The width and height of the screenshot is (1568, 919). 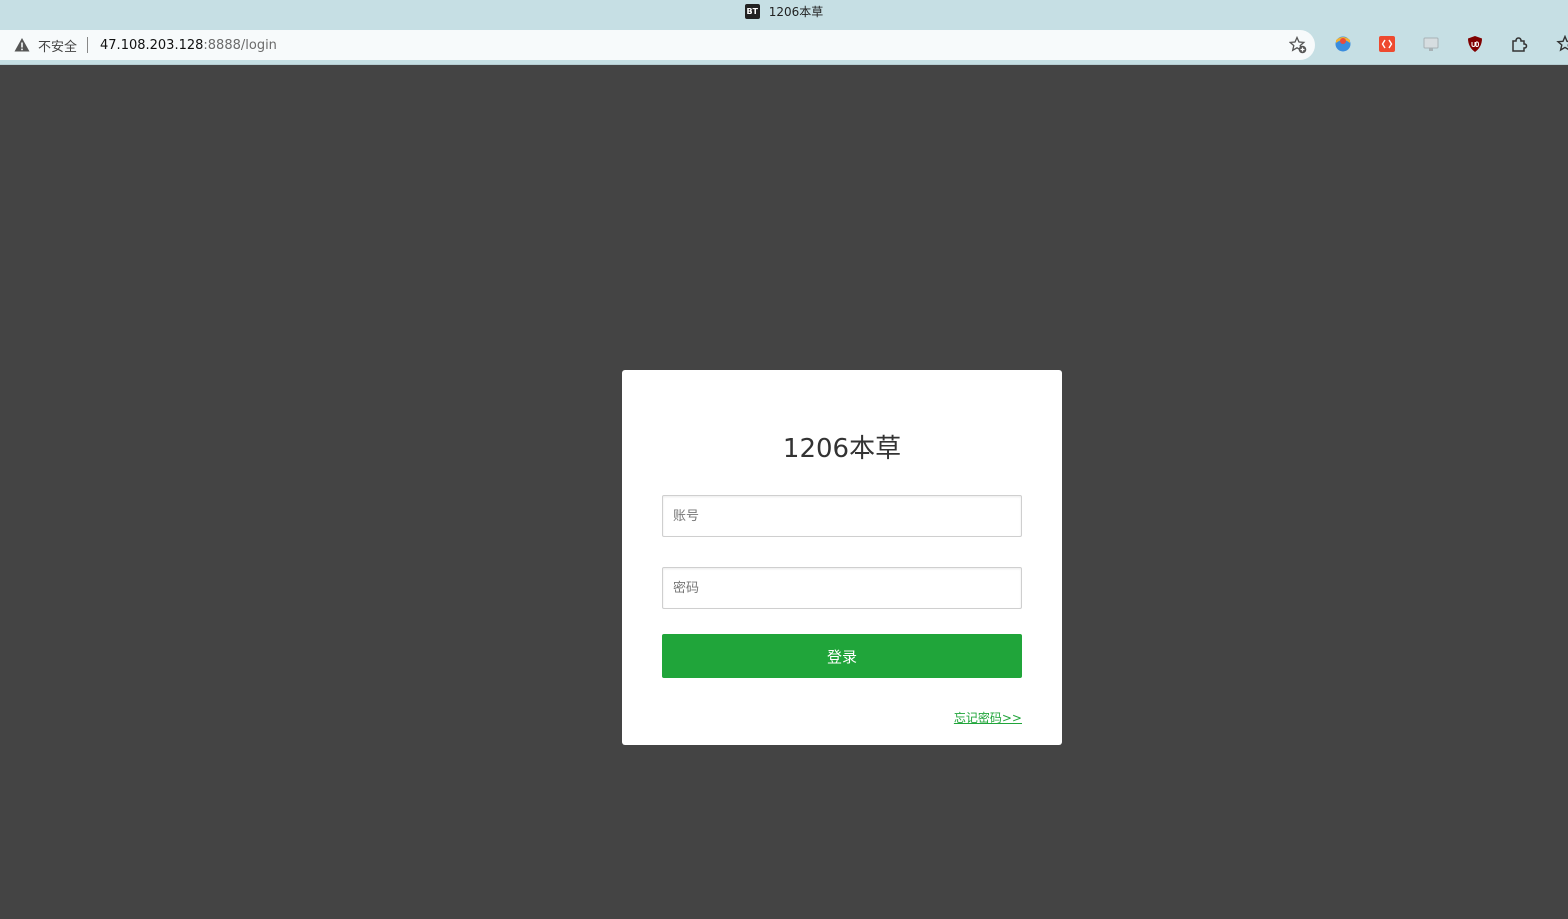 I want to click on extension-globe-icon, so click(x=1343, y=44).